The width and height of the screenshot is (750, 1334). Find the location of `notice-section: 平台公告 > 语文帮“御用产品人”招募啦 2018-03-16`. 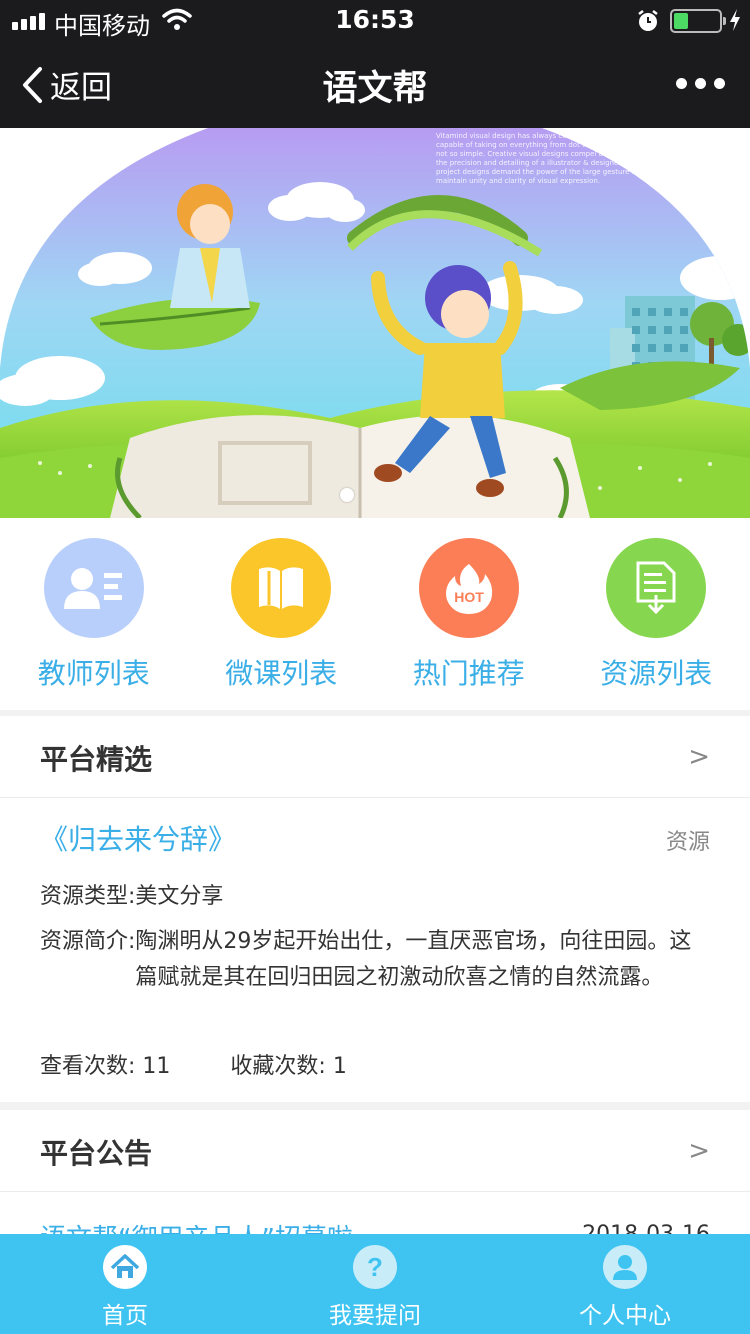

notice-section: 平台公告 > 语文帮“御用产品人”招募啦 2018-03-16 is located at coordinates (375, 1172).